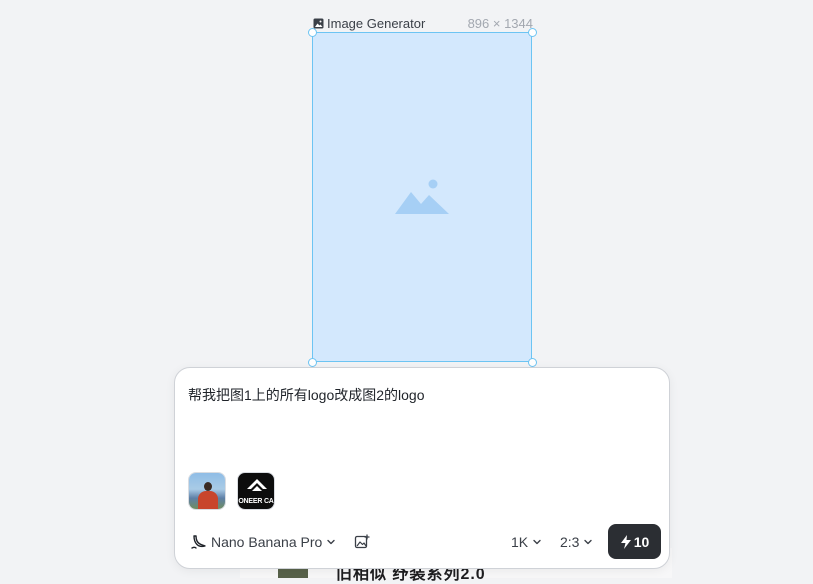 Image resolution: width=813 pixels, height=584 pixels. Describe the element at coordinates (625, 541) in the screenshot. I see `lightning-icon` at that location.